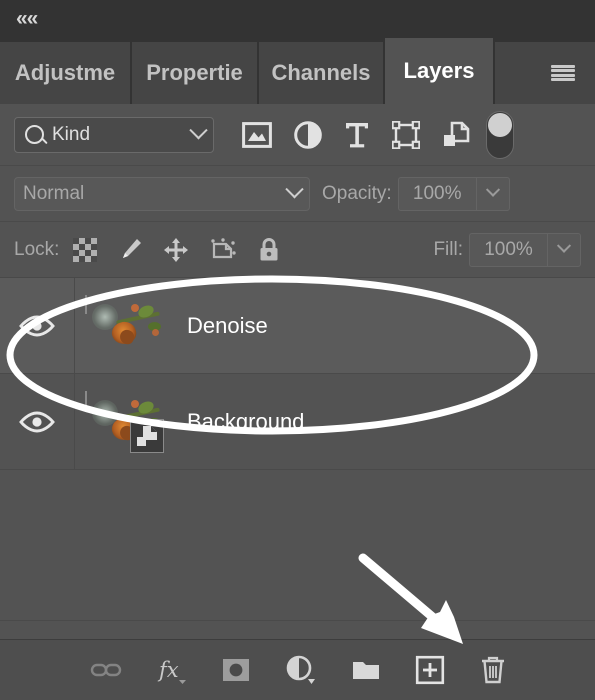 Image resolution: width=595 pixels, height=700 pixels. I want to click on tab-label: Layers, so click(439, 70).